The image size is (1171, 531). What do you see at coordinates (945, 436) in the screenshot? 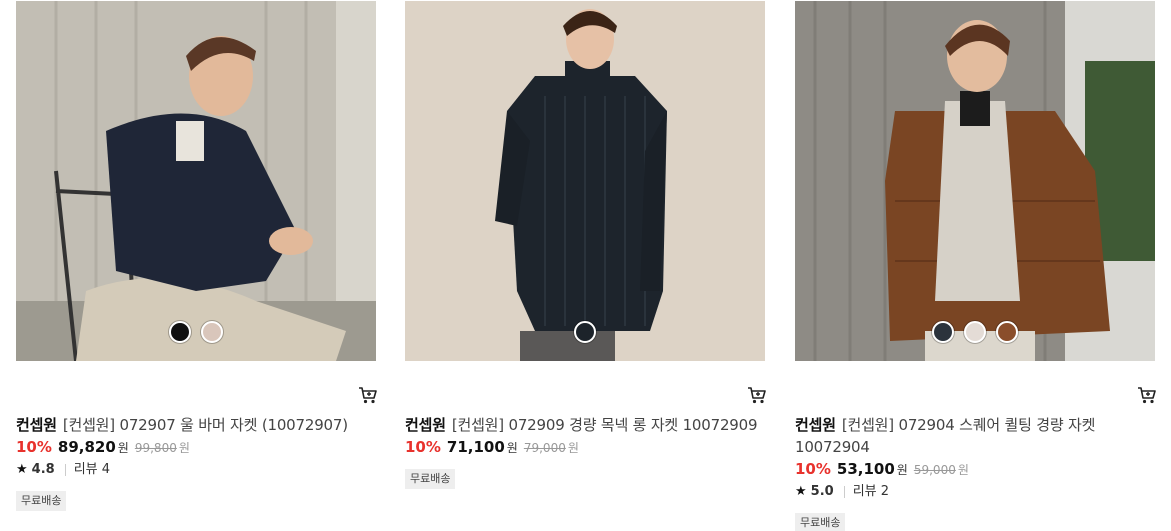
I see `product-name: [컨셉원] 072904 스퀘어 퀼팅 경량 자켓 10072904` at bounding box center [945, 436].